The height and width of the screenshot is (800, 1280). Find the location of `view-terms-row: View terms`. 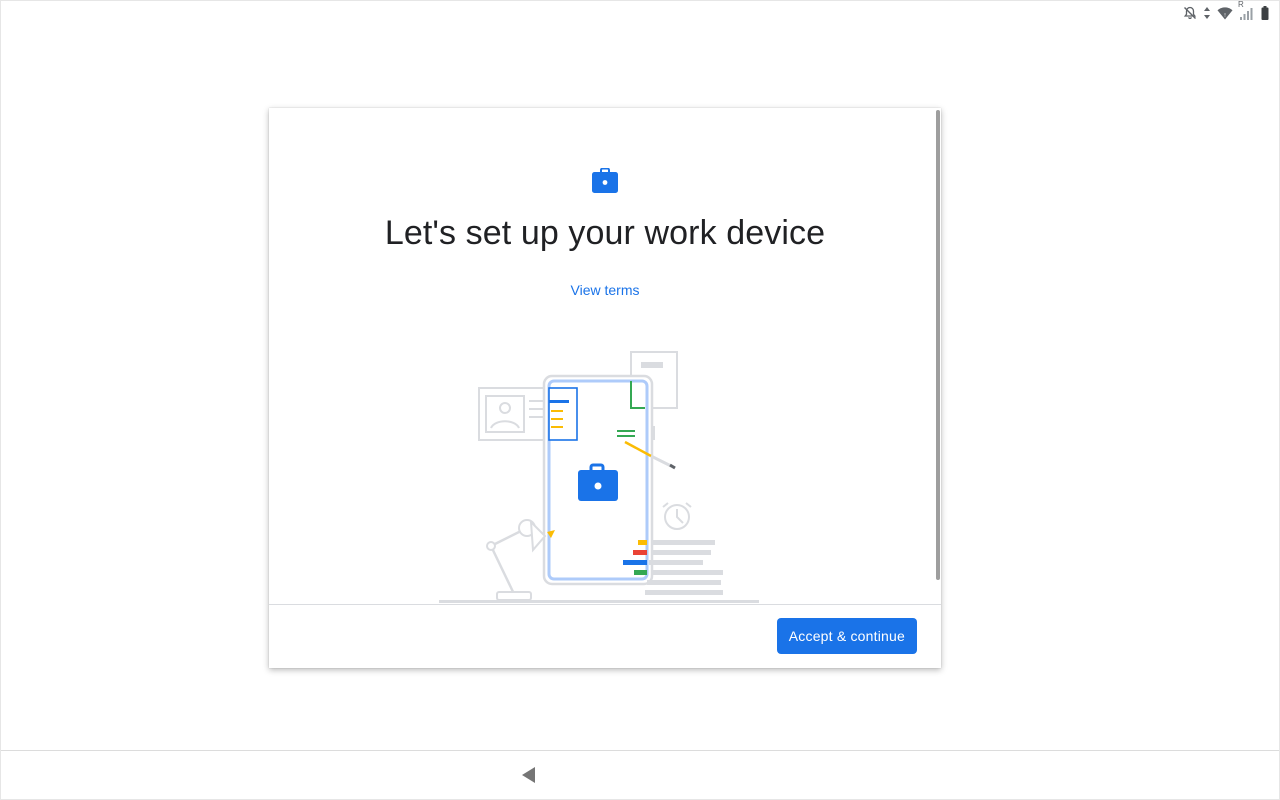

view-terms-row: View terms is located at coordinates (605, 290).